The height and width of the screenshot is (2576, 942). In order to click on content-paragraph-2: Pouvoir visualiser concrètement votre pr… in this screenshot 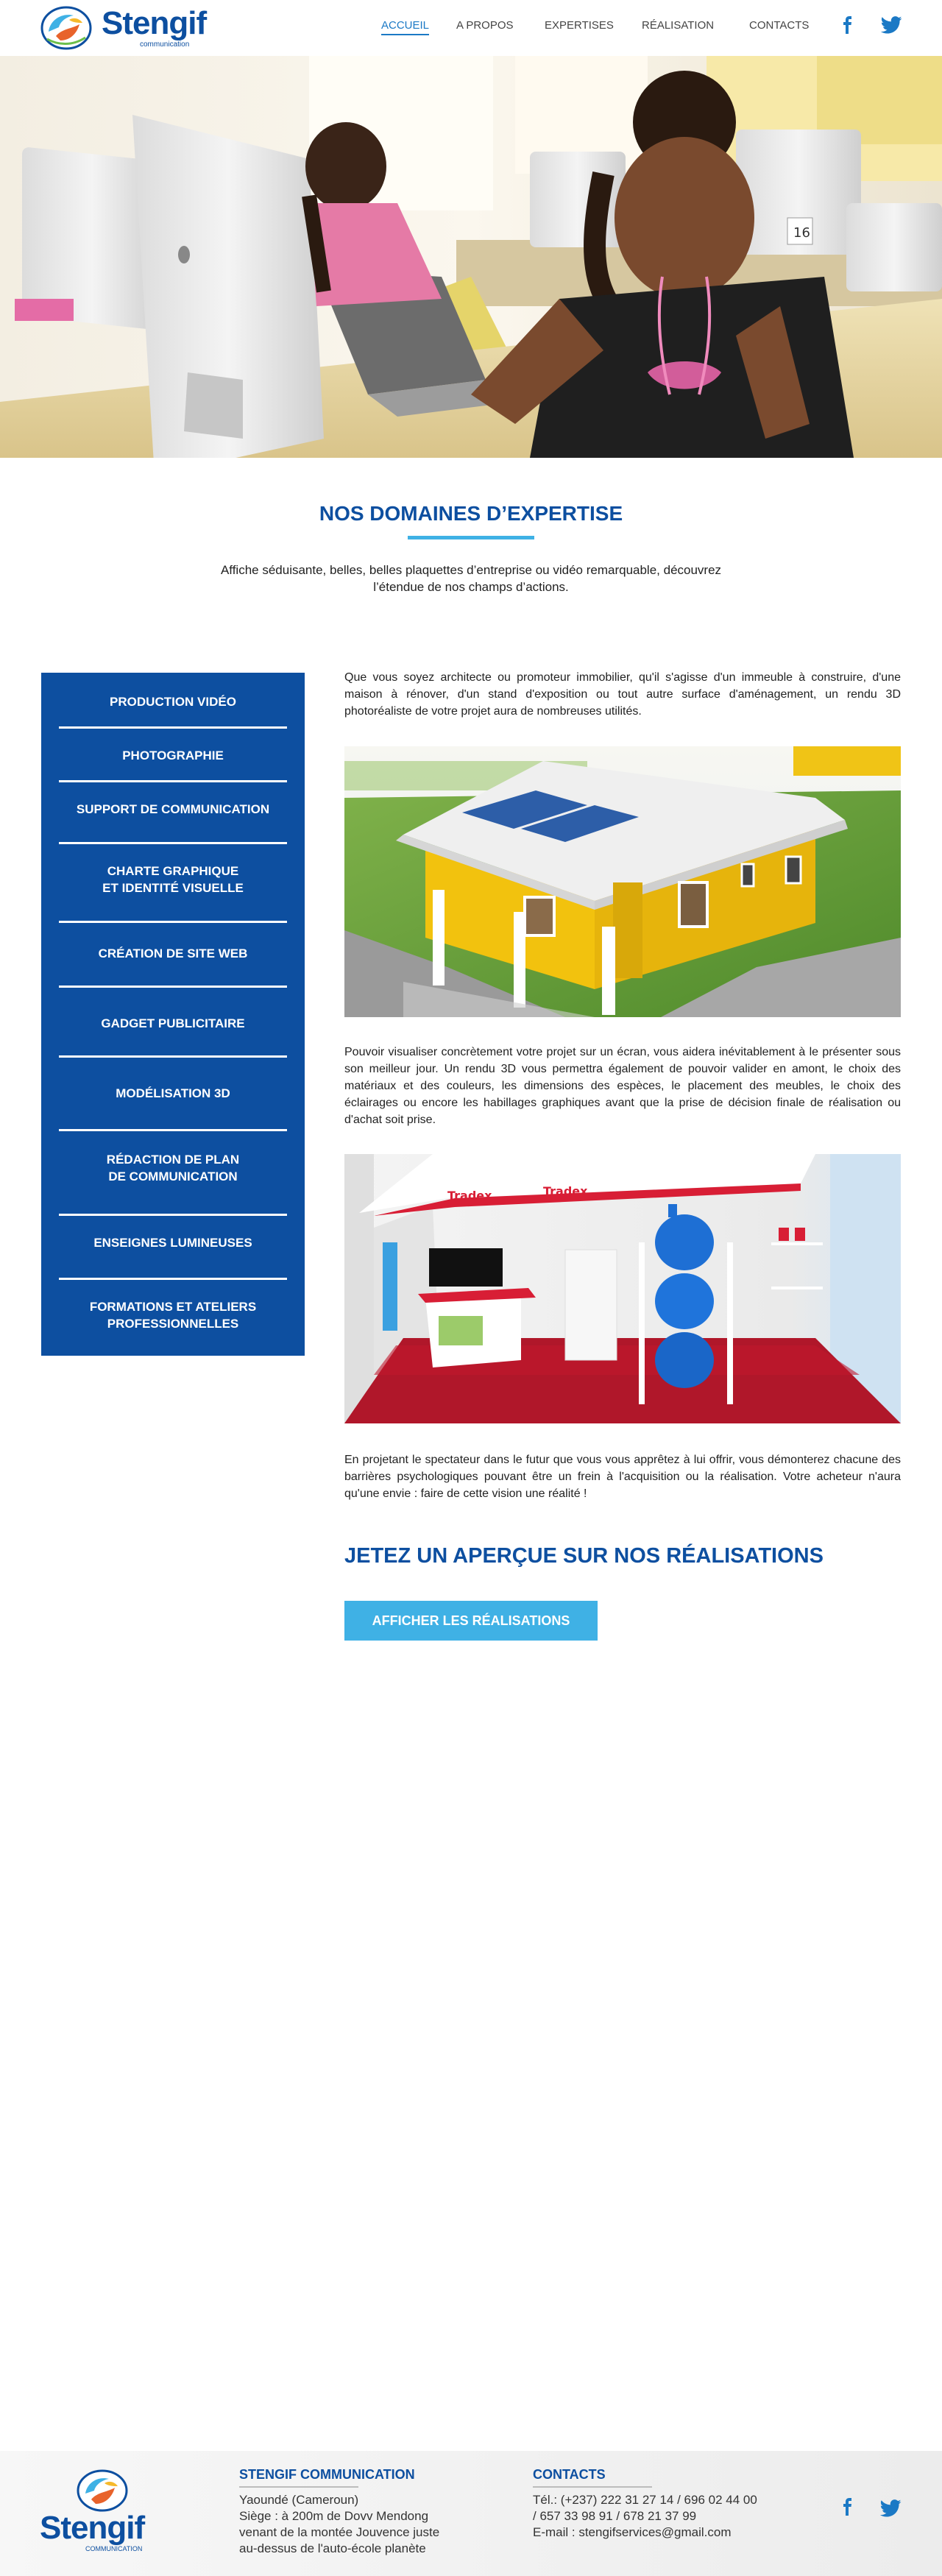, I will do `click(622, 1086)`.